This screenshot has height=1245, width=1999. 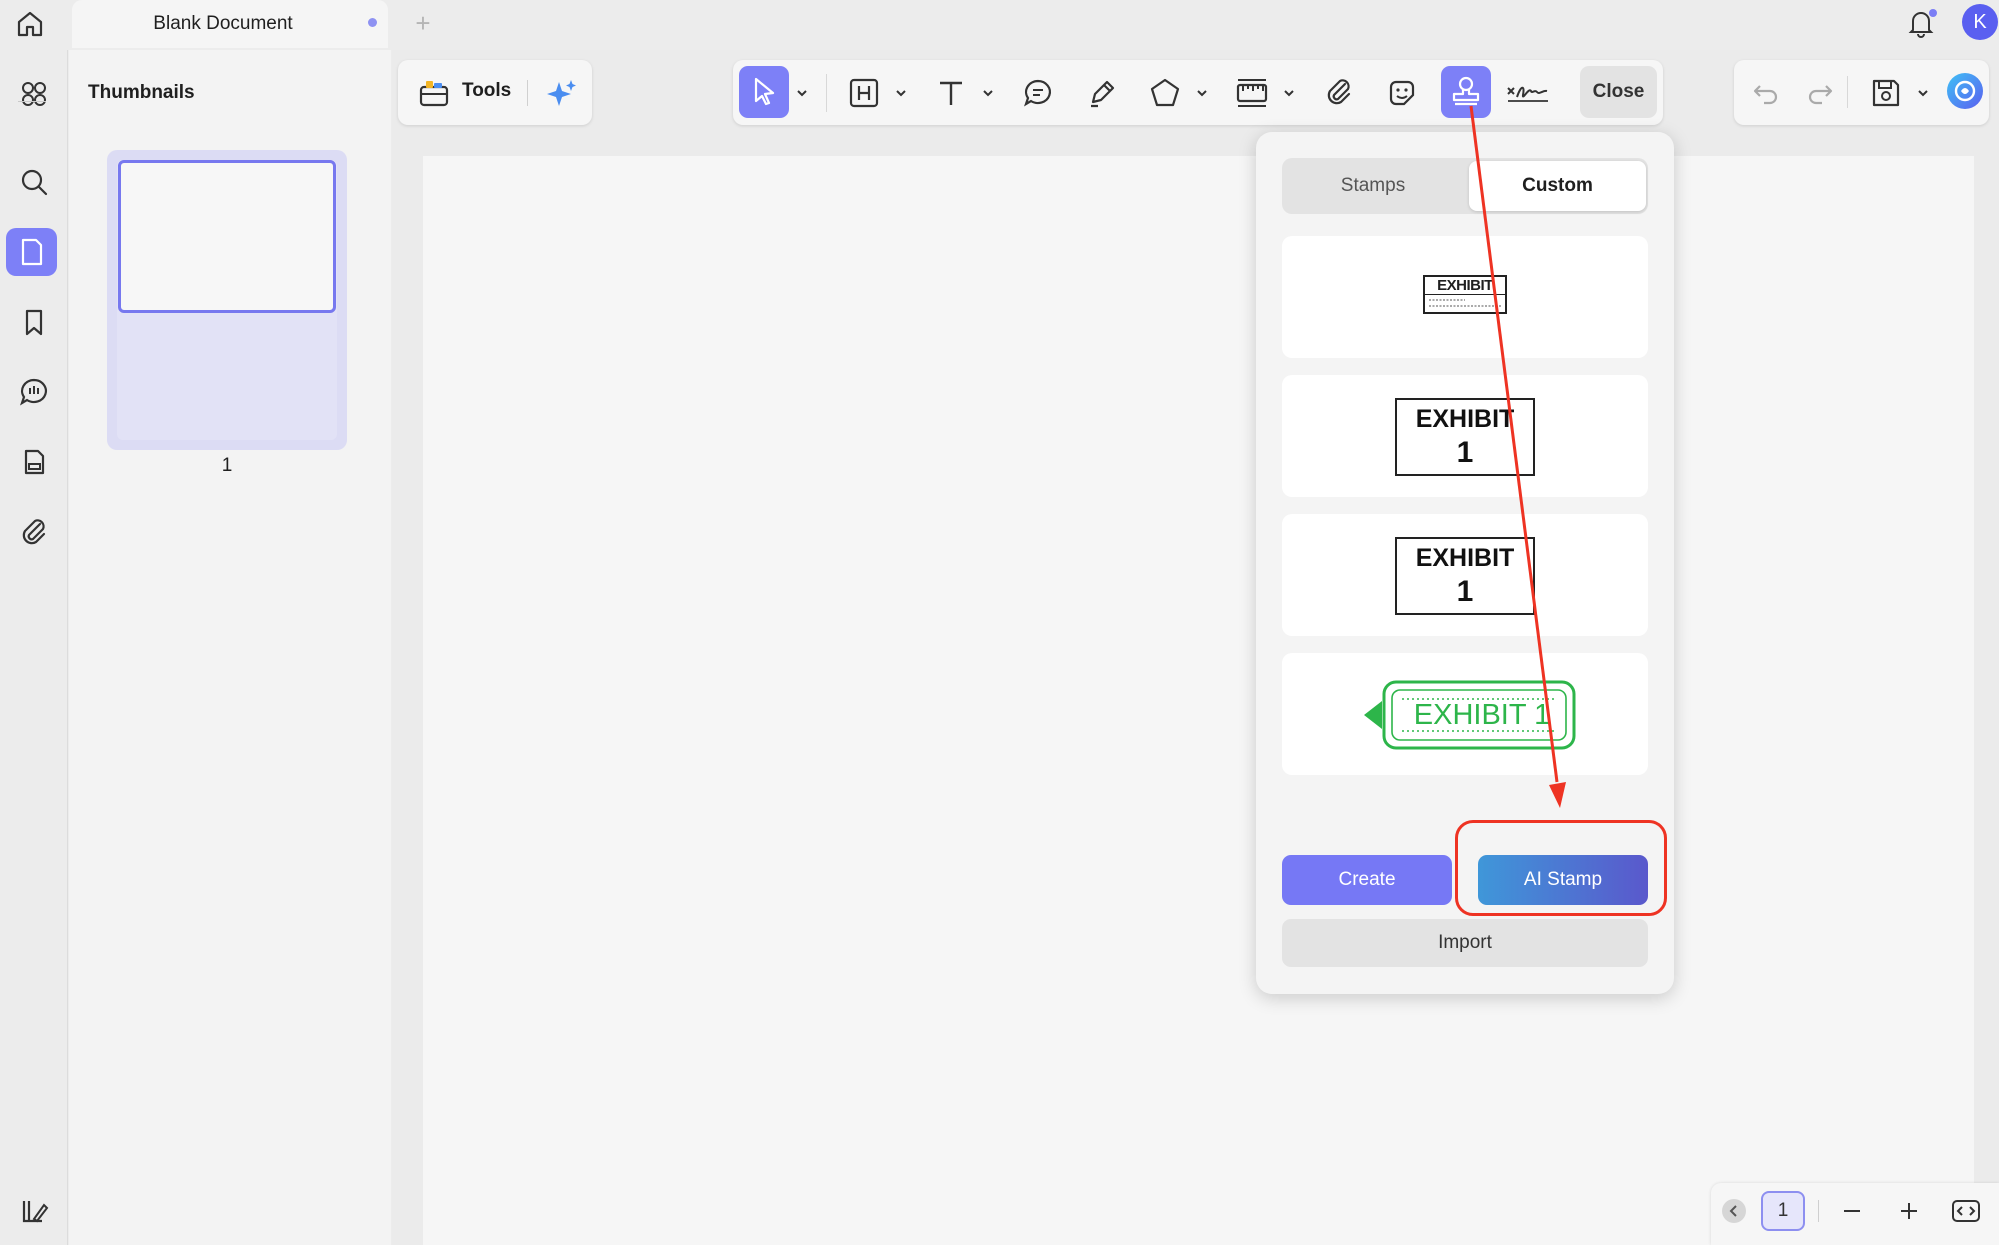 I want to click on custom-stamp-4: EXHIBIT 1, so click(x=1465, y=714).